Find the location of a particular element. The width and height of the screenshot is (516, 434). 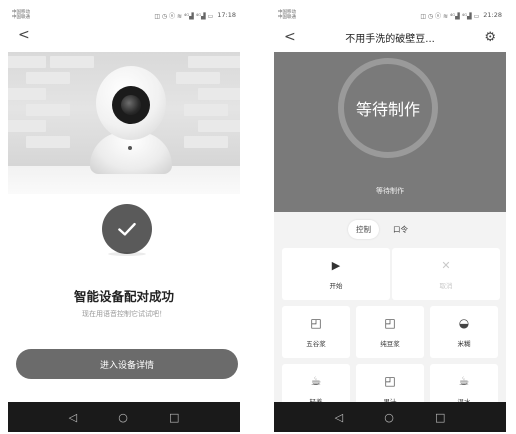

mode-tabs: 控制 口令 is located at coordinates (382, 229).